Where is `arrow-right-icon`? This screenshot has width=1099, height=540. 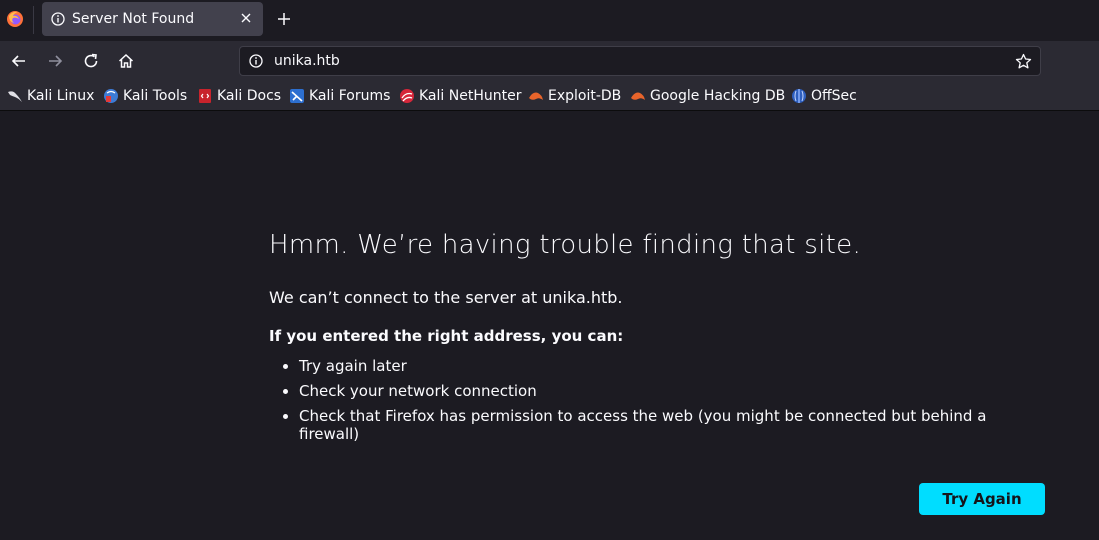 arrow-right-icon is located at coordinates (55, 61).